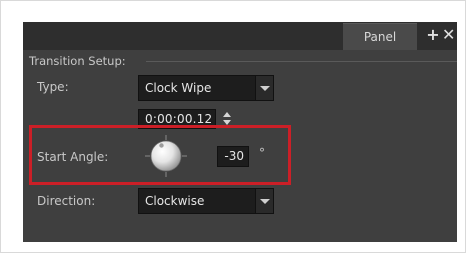 Image resolution: width=467 pixels, height=254 pixels. What do you see at coordinates (227, 114) in the screenshot?
I see `spin-up-icon` at bounding box center [227, 114].